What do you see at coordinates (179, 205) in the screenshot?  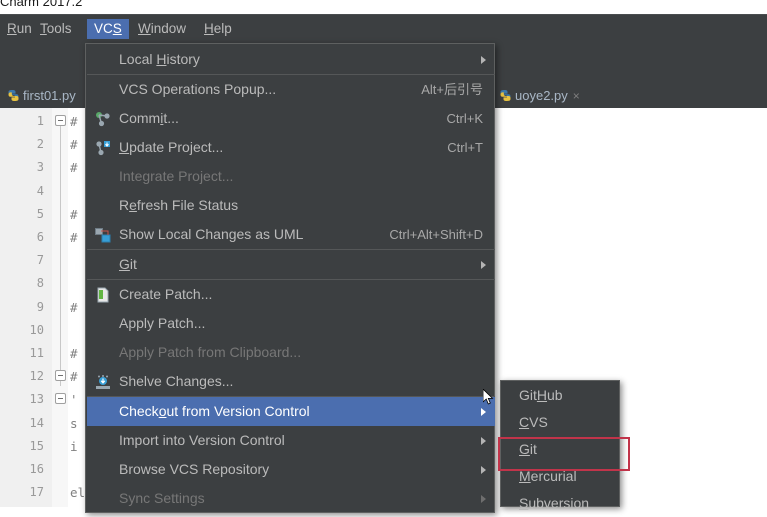 I see `vcs-menu-item-label: Refresh File Status` at bounding box center [179, 205].